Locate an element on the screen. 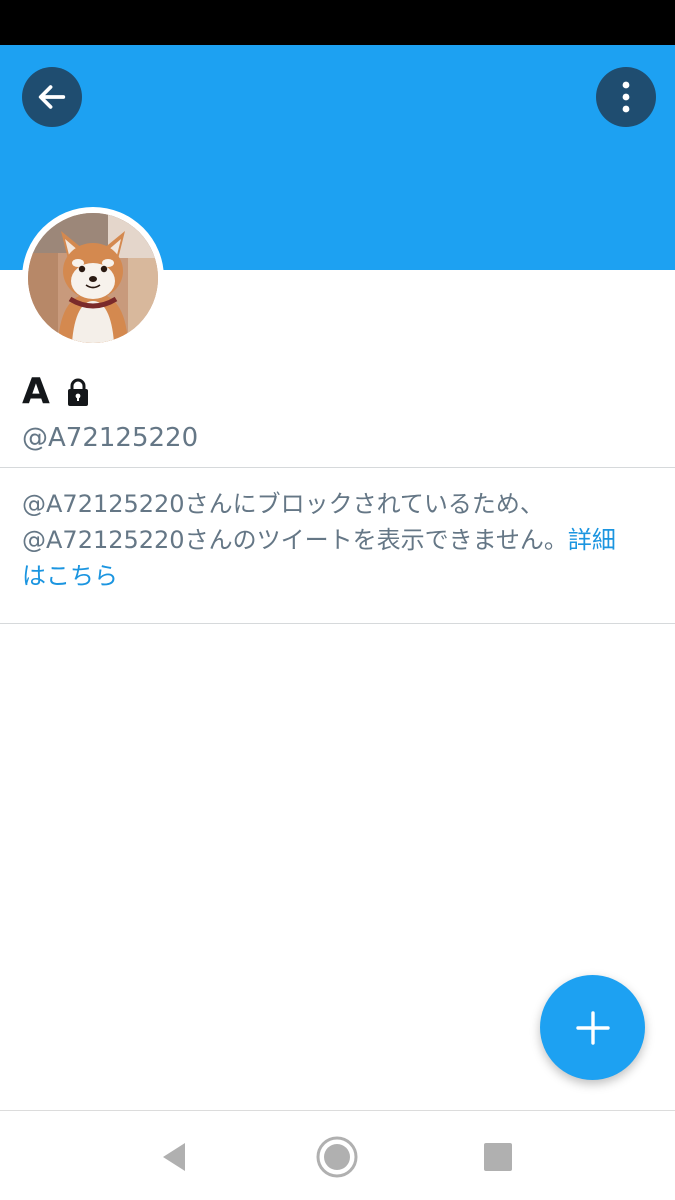 The width and height of the screenshot is (675, 1200). triangle-back-icon is located at coordinates (174, 1157).